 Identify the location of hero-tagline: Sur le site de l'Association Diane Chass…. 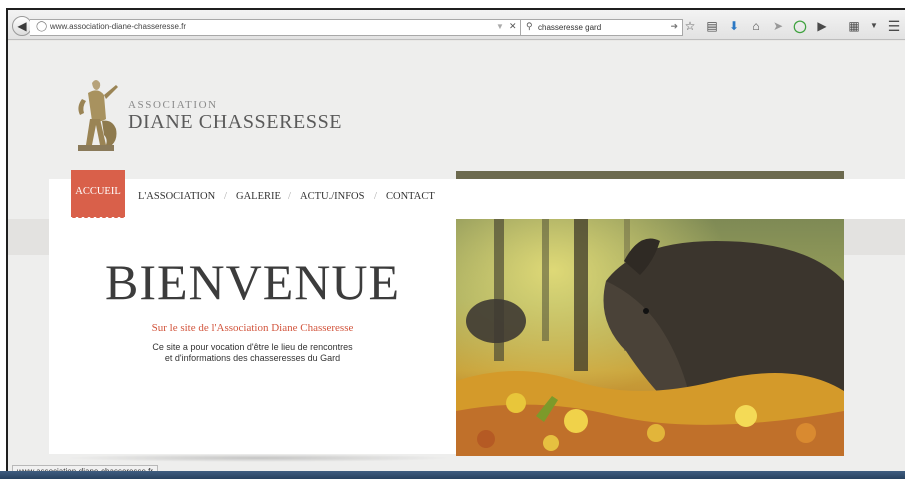
(252, 328).